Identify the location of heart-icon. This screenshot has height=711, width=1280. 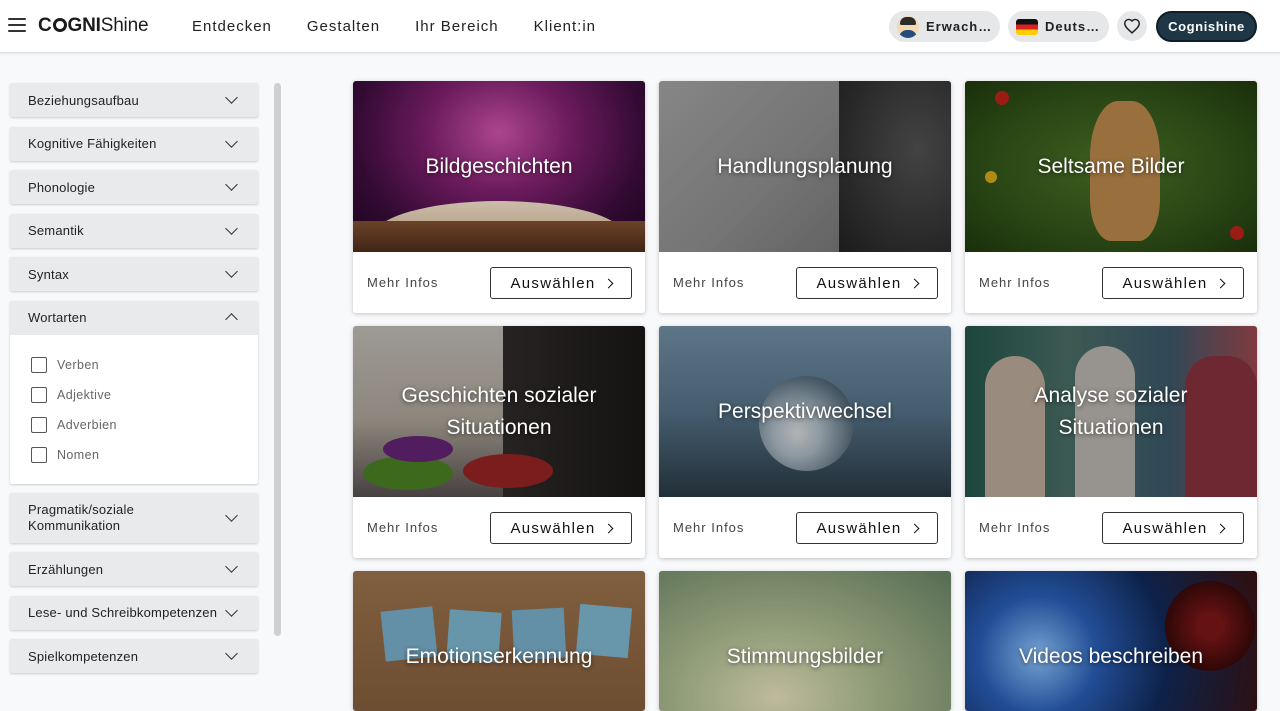
(1132, 26).